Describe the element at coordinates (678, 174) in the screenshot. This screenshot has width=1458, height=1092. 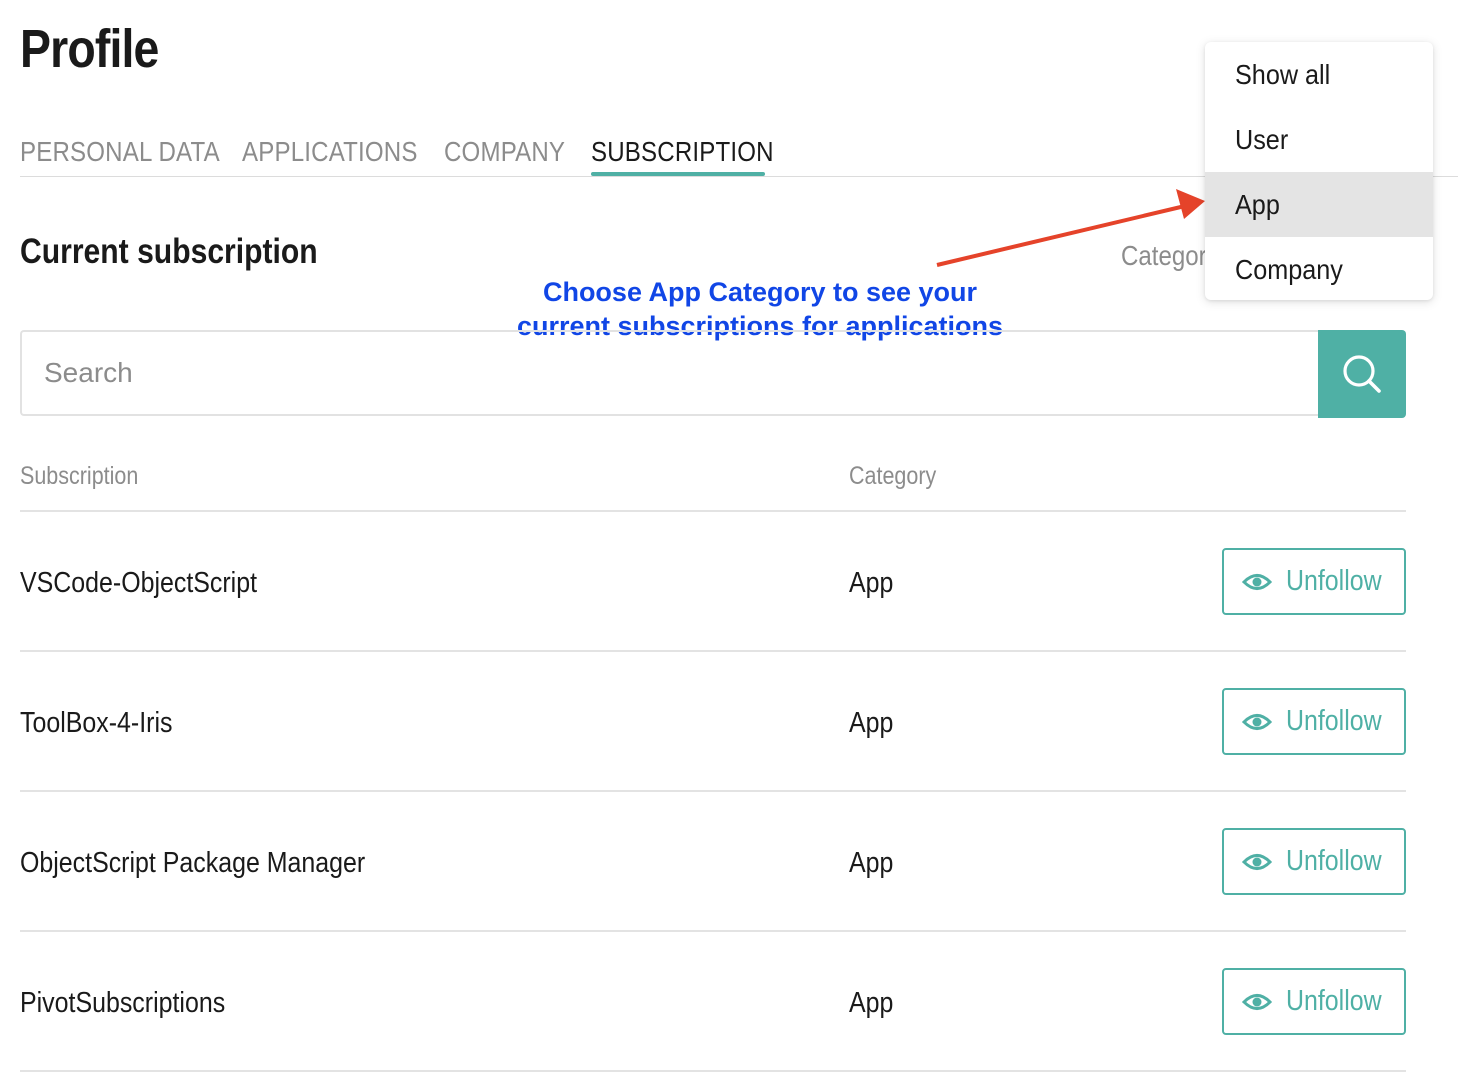
I see `active-tab-indicator` at that location.